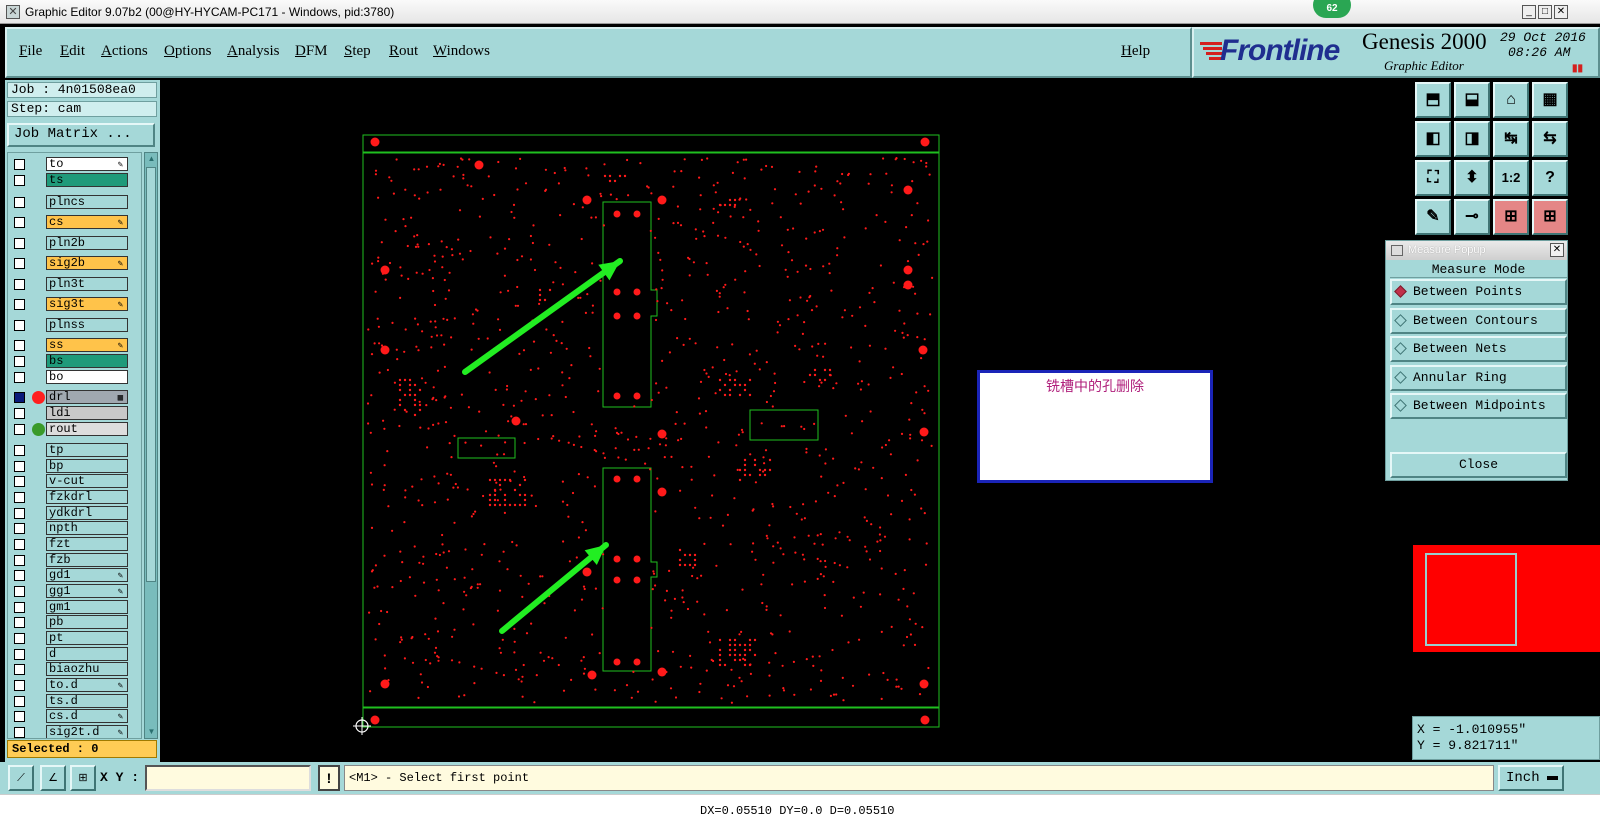 The height and width of the screenshot is (824, 1600). What do you see at coordinates (1511, 100) in the screenshot?
I see `home-icon: ⌂` at bounding box center [1511, 100].